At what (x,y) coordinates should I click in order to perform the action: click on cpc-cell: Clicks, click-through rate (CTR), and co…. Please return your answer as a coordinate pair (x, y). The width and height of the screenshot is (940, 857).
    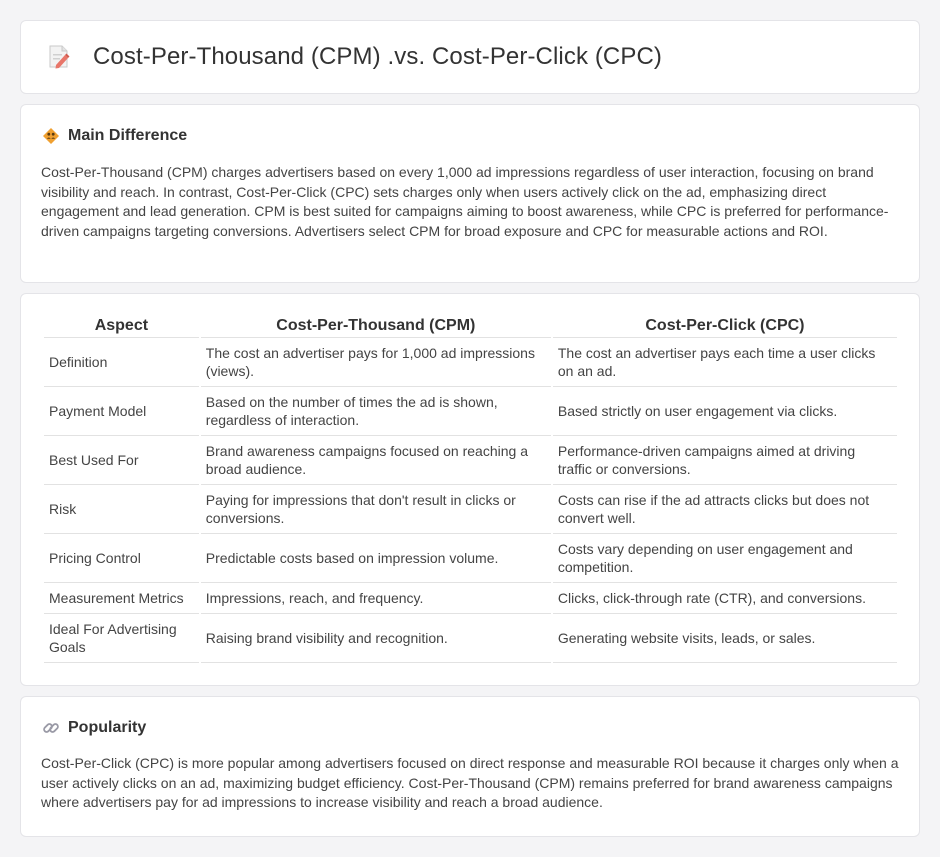
    Looking at the image, I should click on (724, 598).